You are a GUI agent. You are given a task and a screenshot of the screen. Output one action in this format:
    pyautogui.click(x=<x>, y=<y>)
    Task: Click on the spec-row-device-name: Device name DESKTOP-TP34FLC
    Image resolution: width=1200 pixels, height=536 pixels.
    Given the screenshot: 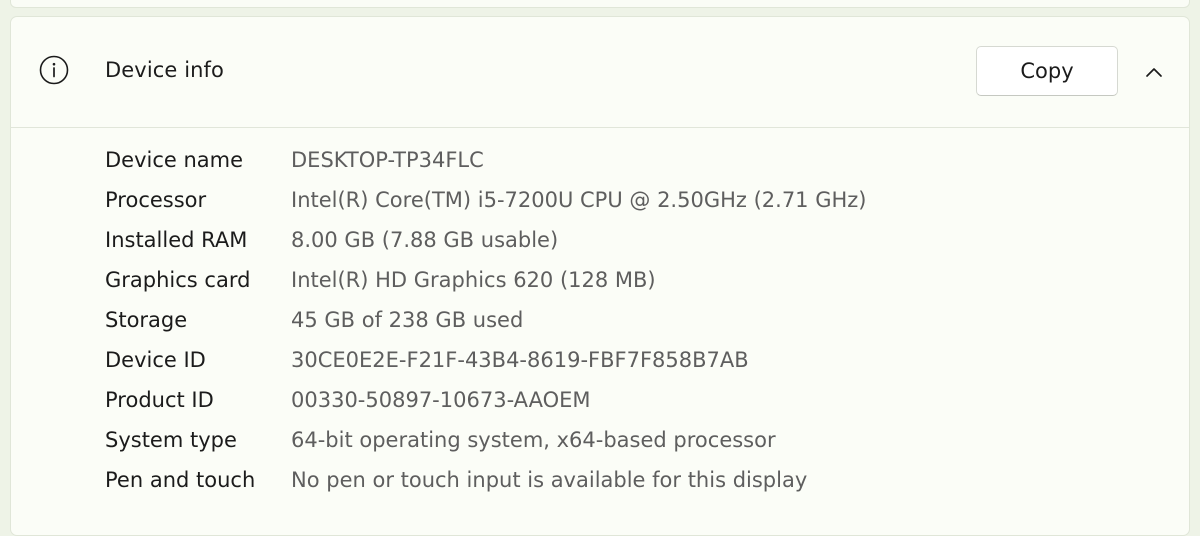 What is the action you would take?
    pyautogui.click(x=600, y=160)
    